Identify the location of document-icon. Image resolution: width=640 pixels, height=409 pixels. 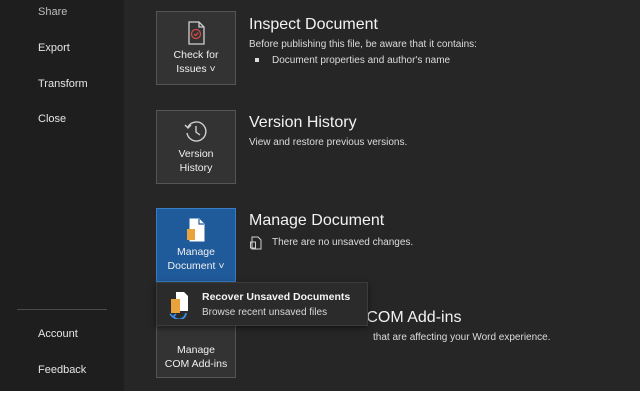
(196, 230).